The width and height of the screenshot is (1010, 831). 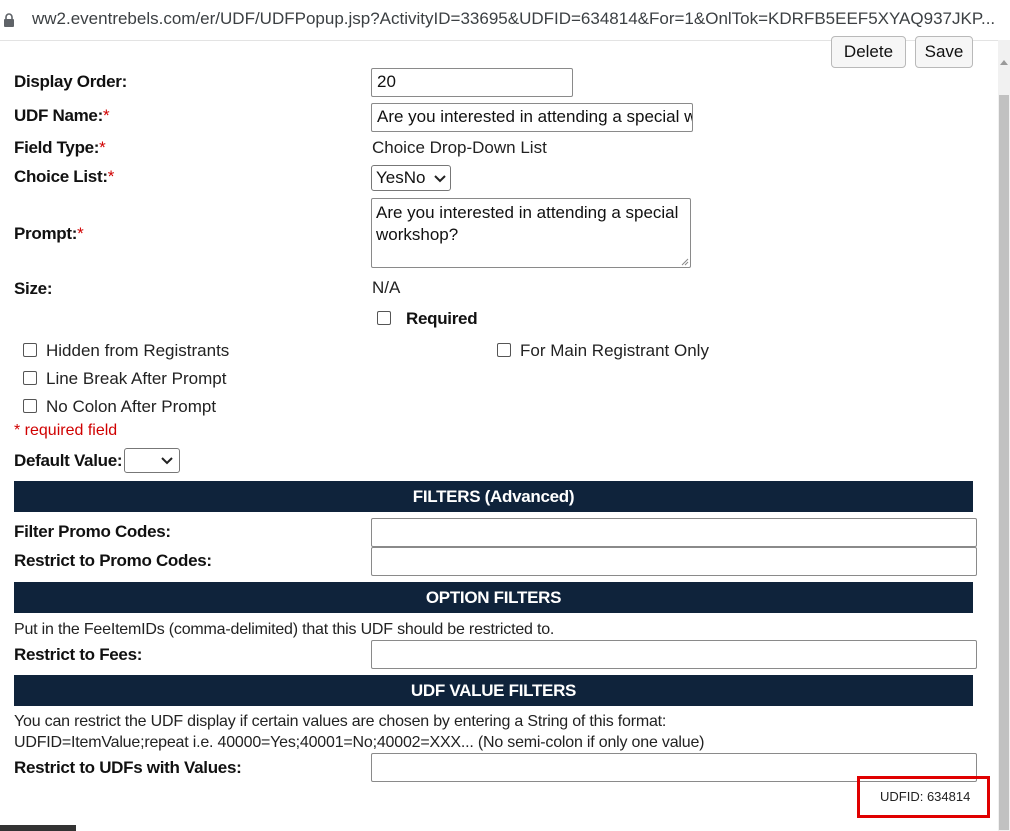 I want to click on udf-value-filters-header: UDF VALUE FILTERS, so click(x=493, y=690).